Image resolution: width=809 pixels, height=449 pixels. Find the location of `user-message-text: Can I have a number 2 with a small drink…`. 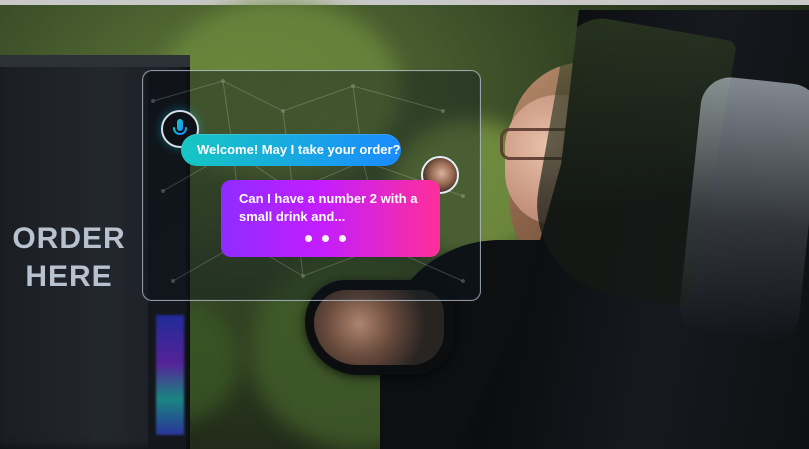

user-message-text: Can I have a number 2 with a small drink… is located at coordinates (328, 207).